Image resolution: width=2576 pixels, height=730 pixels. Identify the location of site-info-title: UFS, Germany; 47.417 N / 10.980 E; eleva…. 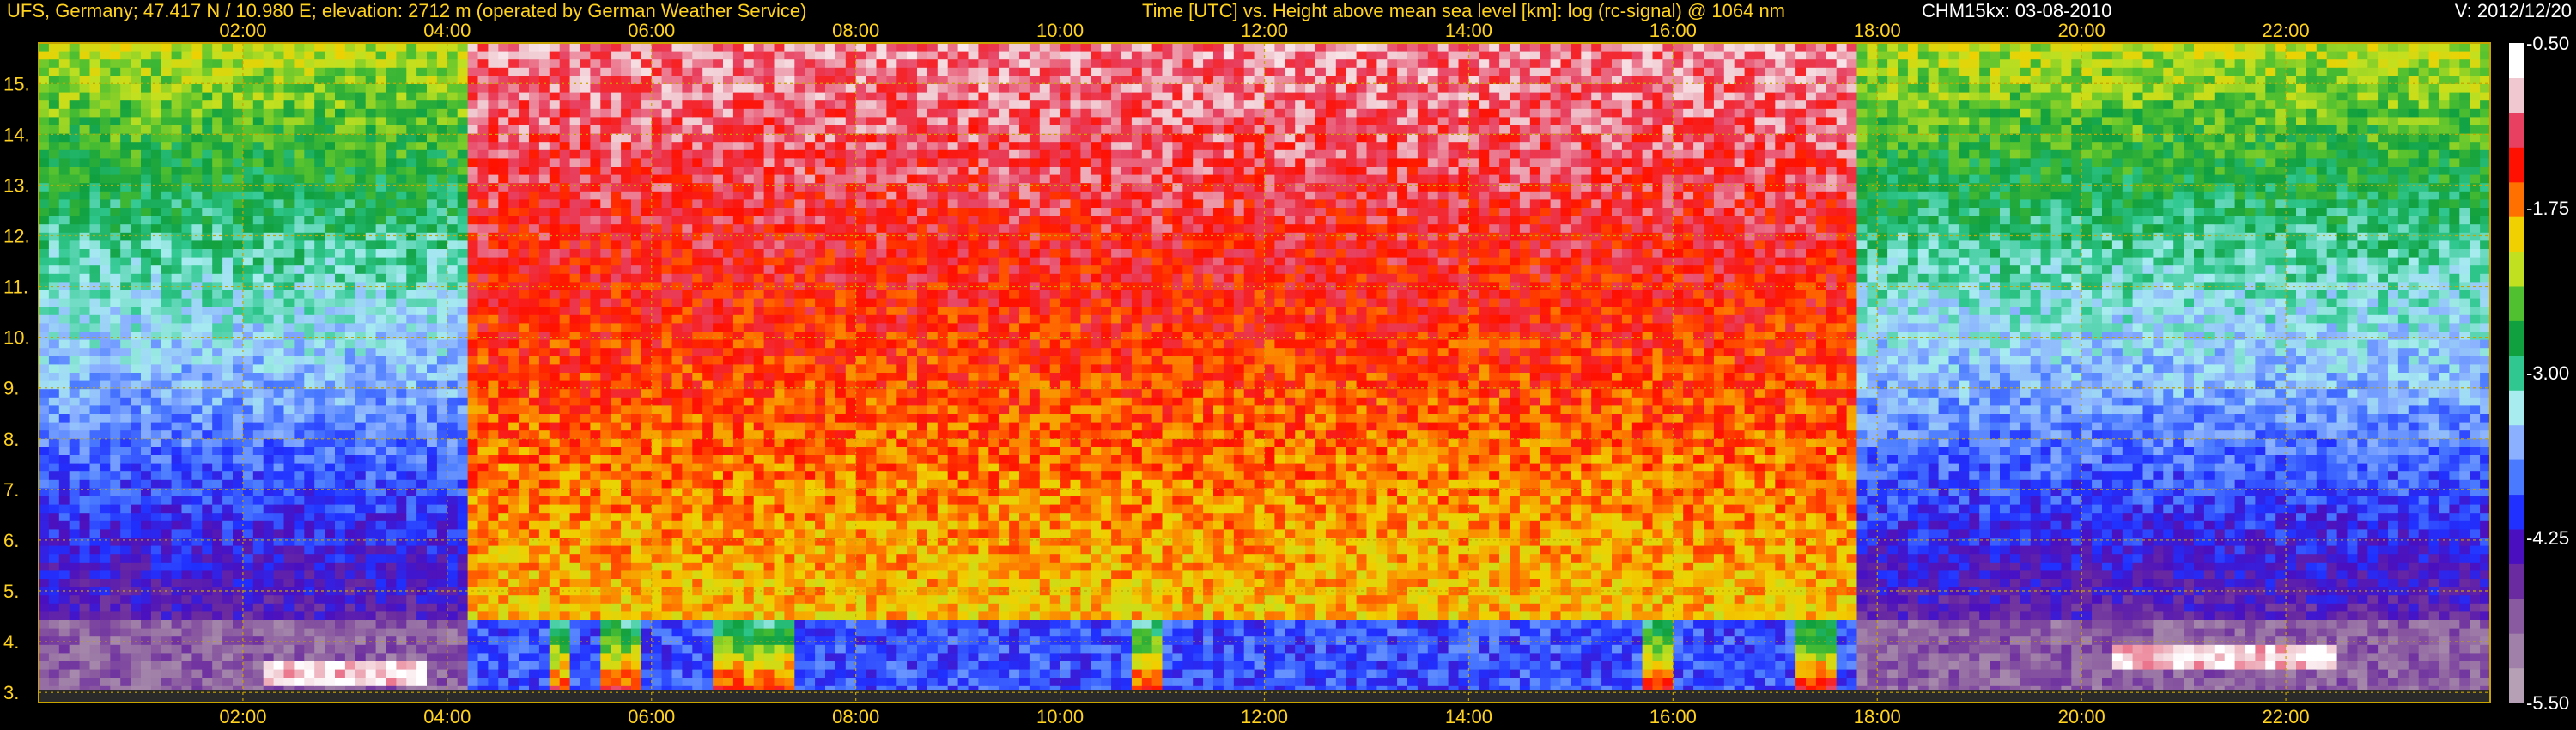
(407, 10).